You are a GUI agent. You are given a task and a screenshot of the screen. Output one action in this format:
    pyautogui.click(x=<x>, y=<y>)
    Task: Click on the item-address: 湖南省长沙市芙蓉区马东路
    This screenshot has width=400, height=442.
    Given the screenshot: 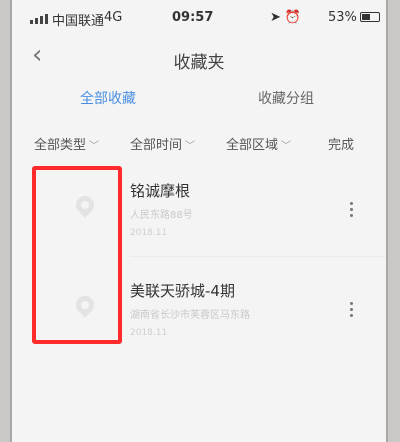 What is the action you would take?
    pyautogui.click(x=190, y=315)
    